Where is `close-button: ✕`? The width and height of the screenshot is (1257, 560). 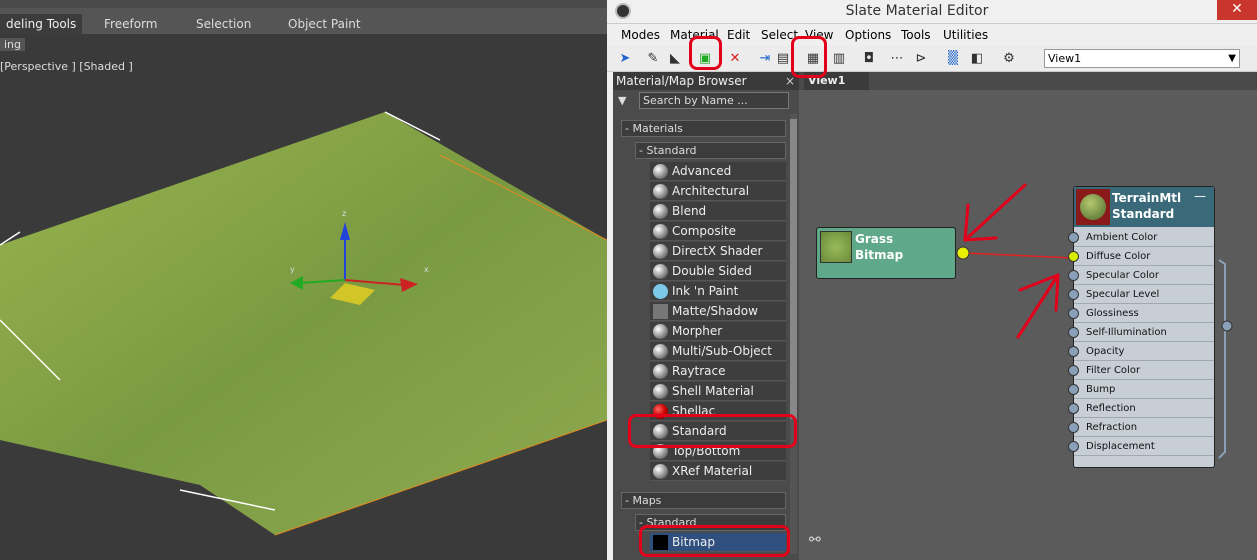
close-button: ✕ is located at coordinates (1237, 10).